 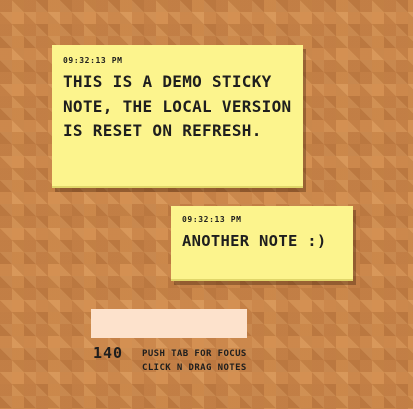 What do you see at coordinates (194, 361) in the screenshot?
I see `hint-text: PUSH TAB FOR FOCUS CLICK N DRAG NOTES` at bounding box center [194, 361].